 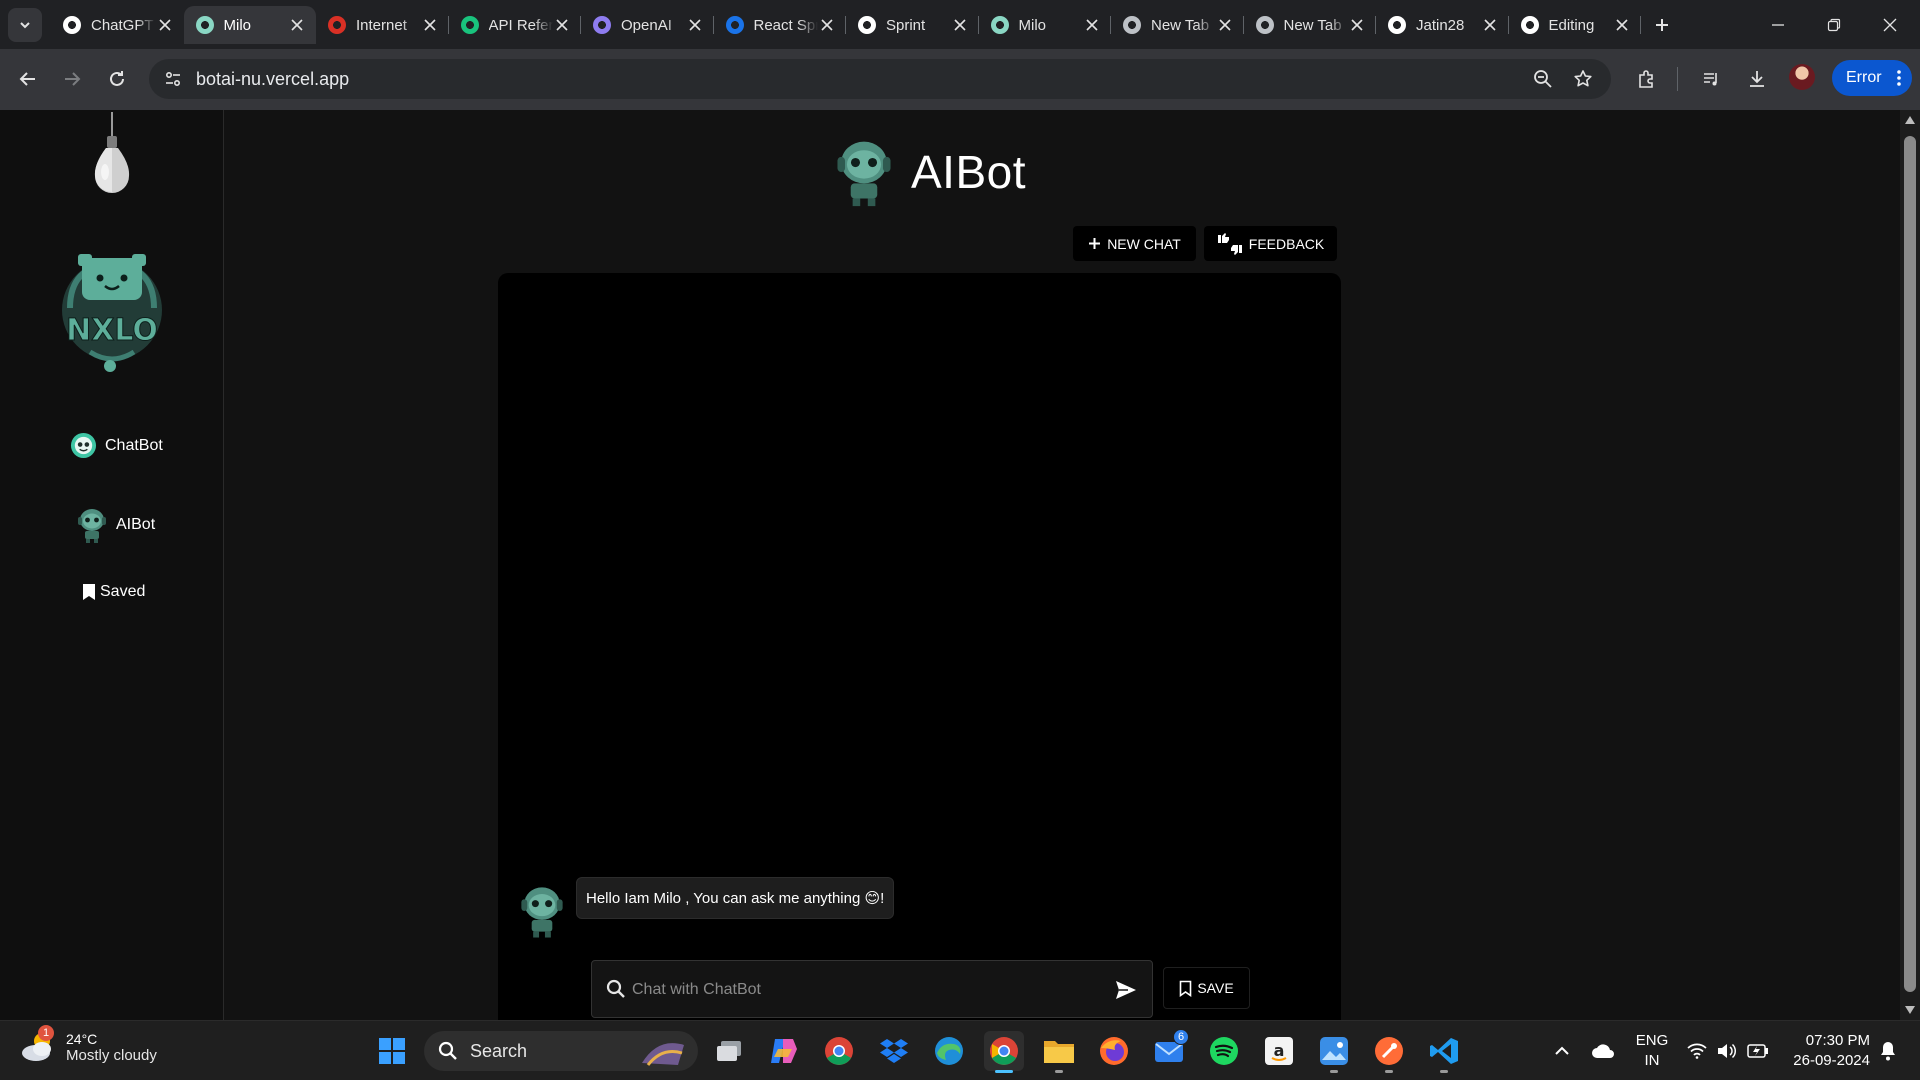 I want to click on browser-tab: API Reference, so click(x=515, y=25).